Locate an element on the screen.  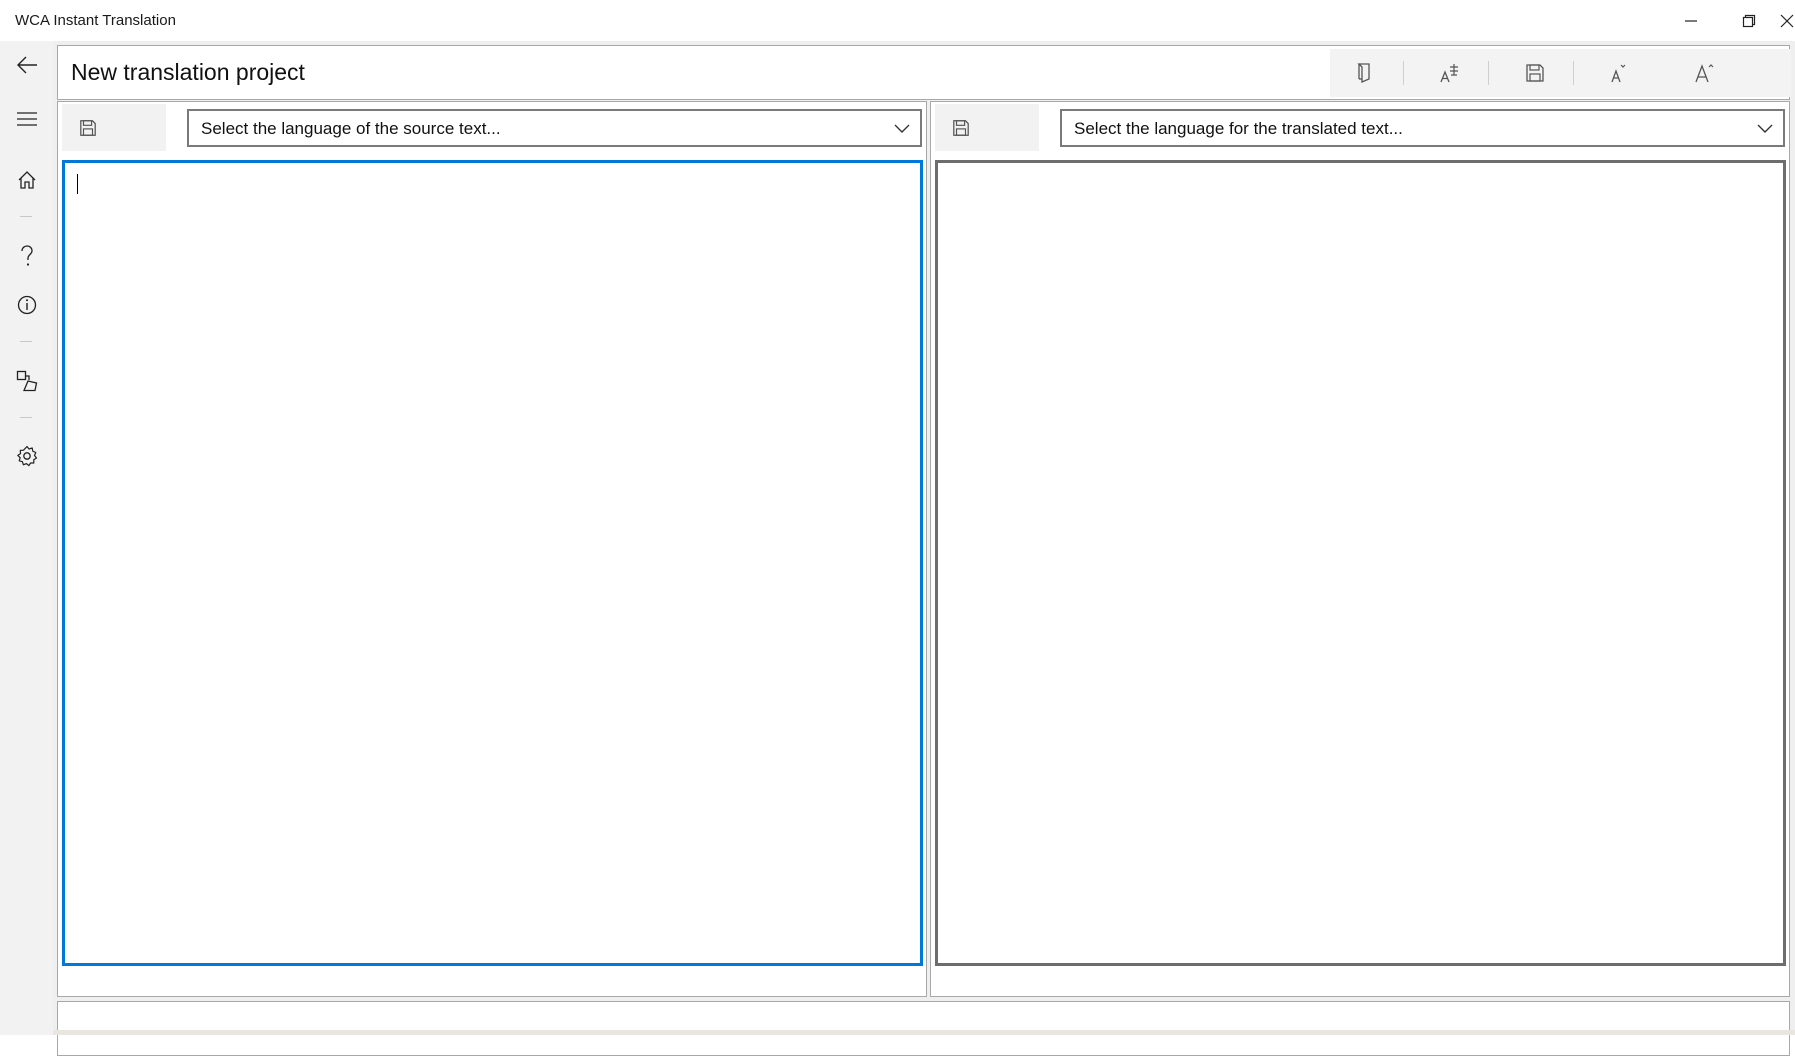
shapes-button is located at coordinates (26, 381).